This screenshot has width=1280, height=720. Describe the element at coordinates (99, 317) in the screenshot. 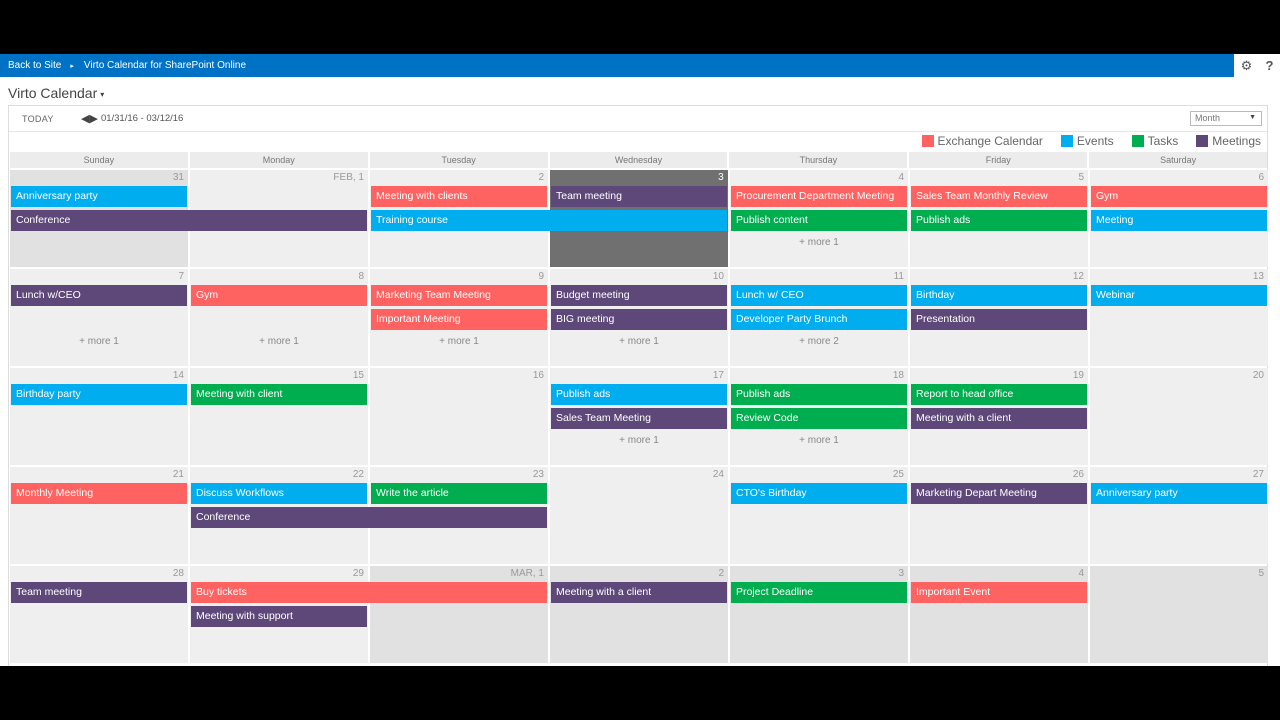

I see `day-cell: 7` at that location.